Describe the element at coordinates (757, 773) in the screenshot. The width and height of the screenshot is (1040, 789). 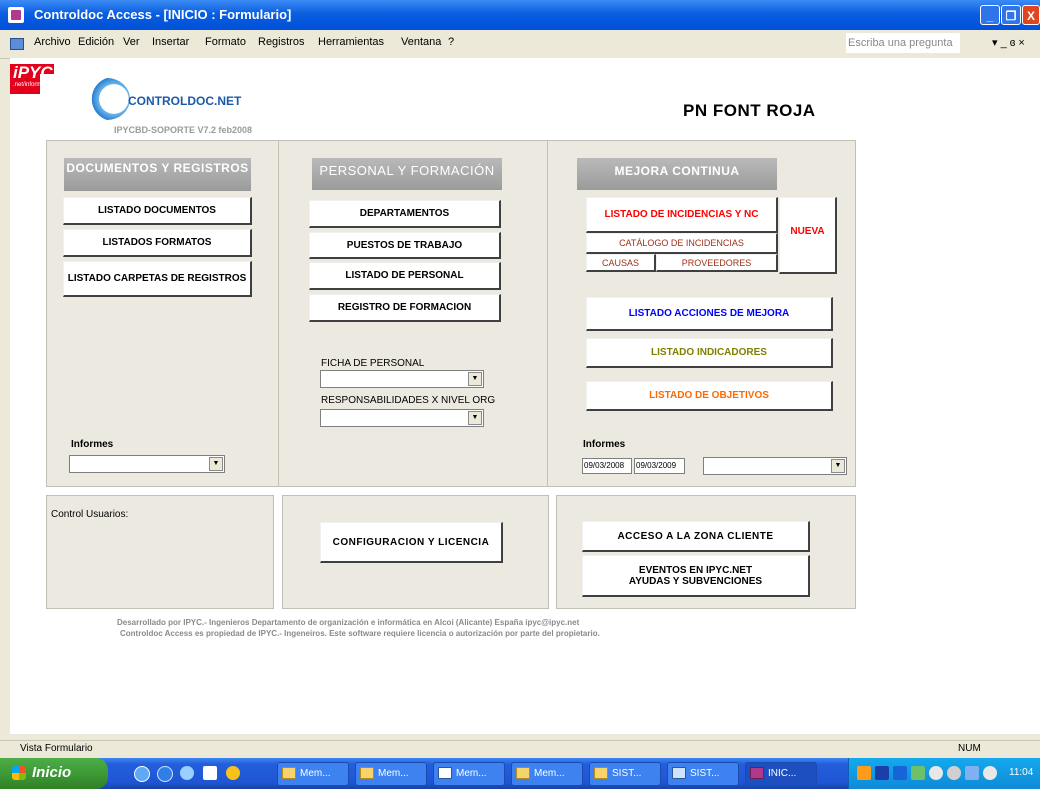
I see `access-icon` at that location.